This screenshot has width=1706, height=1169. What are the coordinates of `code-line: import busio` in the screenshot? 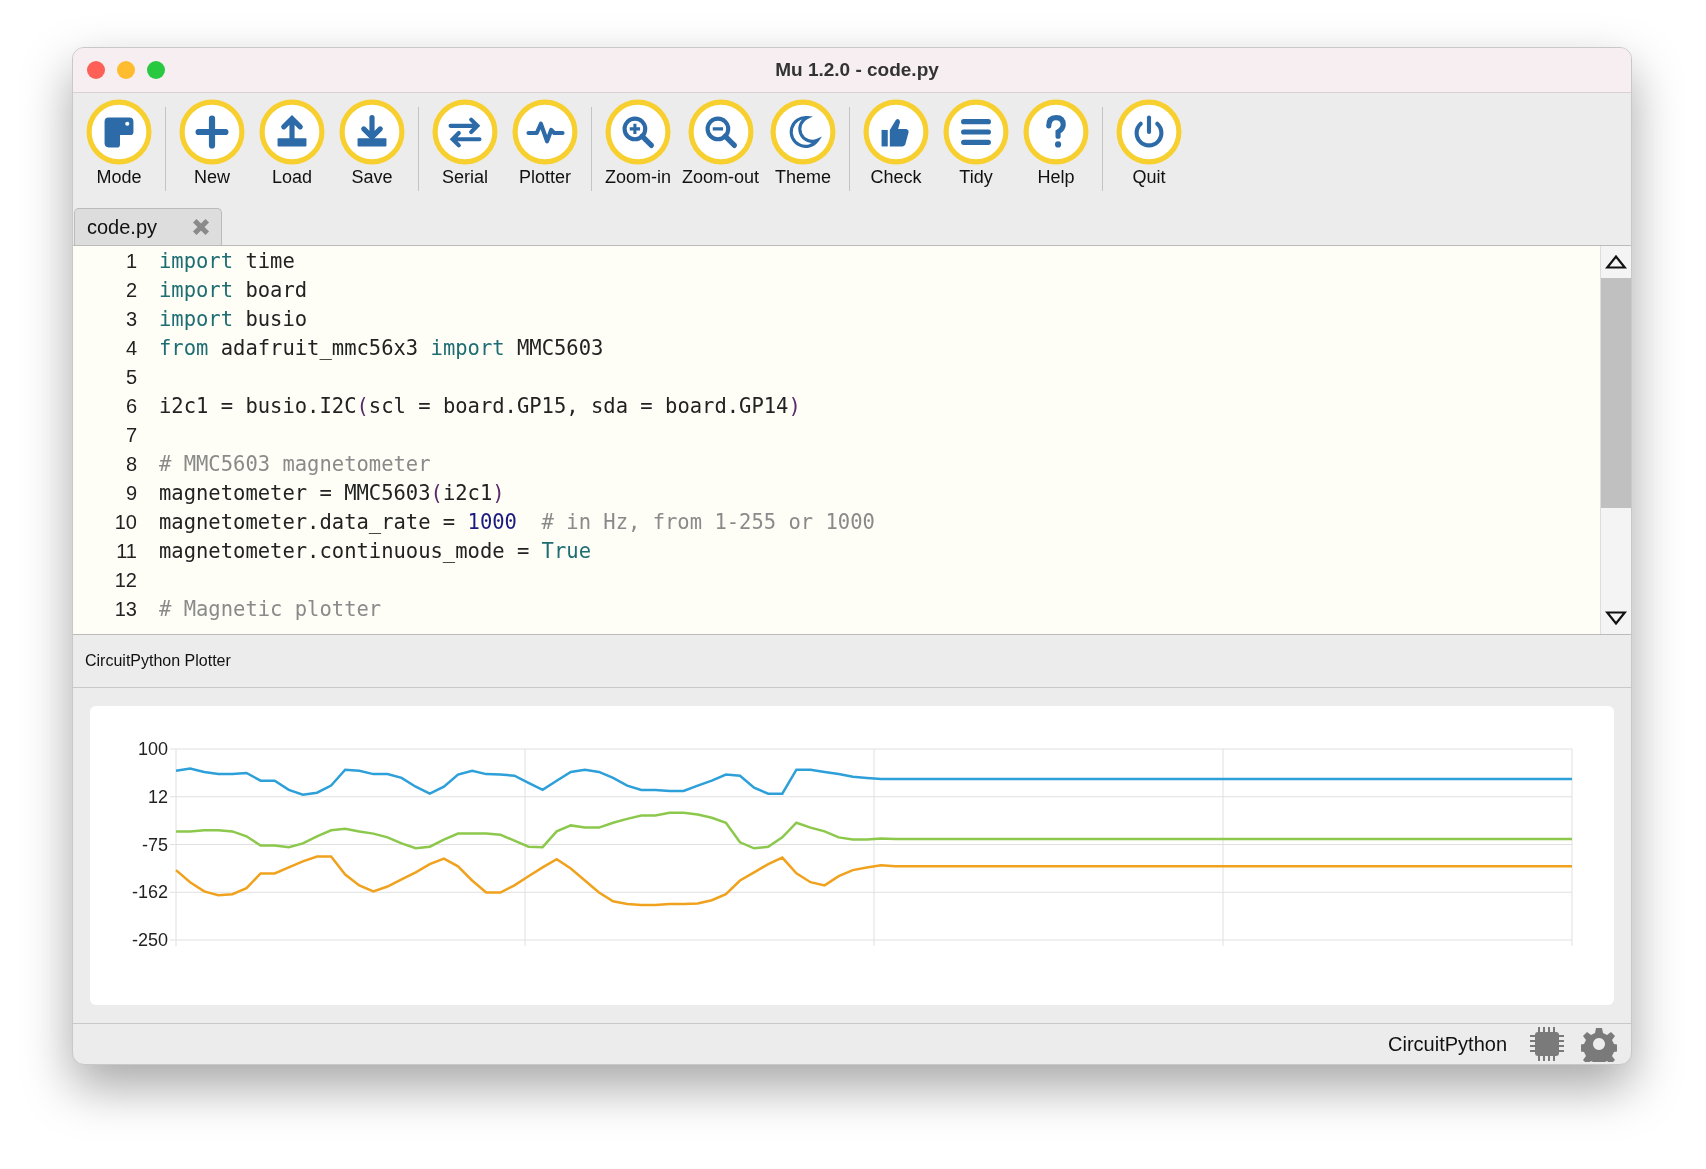 It's located at (233, 319).